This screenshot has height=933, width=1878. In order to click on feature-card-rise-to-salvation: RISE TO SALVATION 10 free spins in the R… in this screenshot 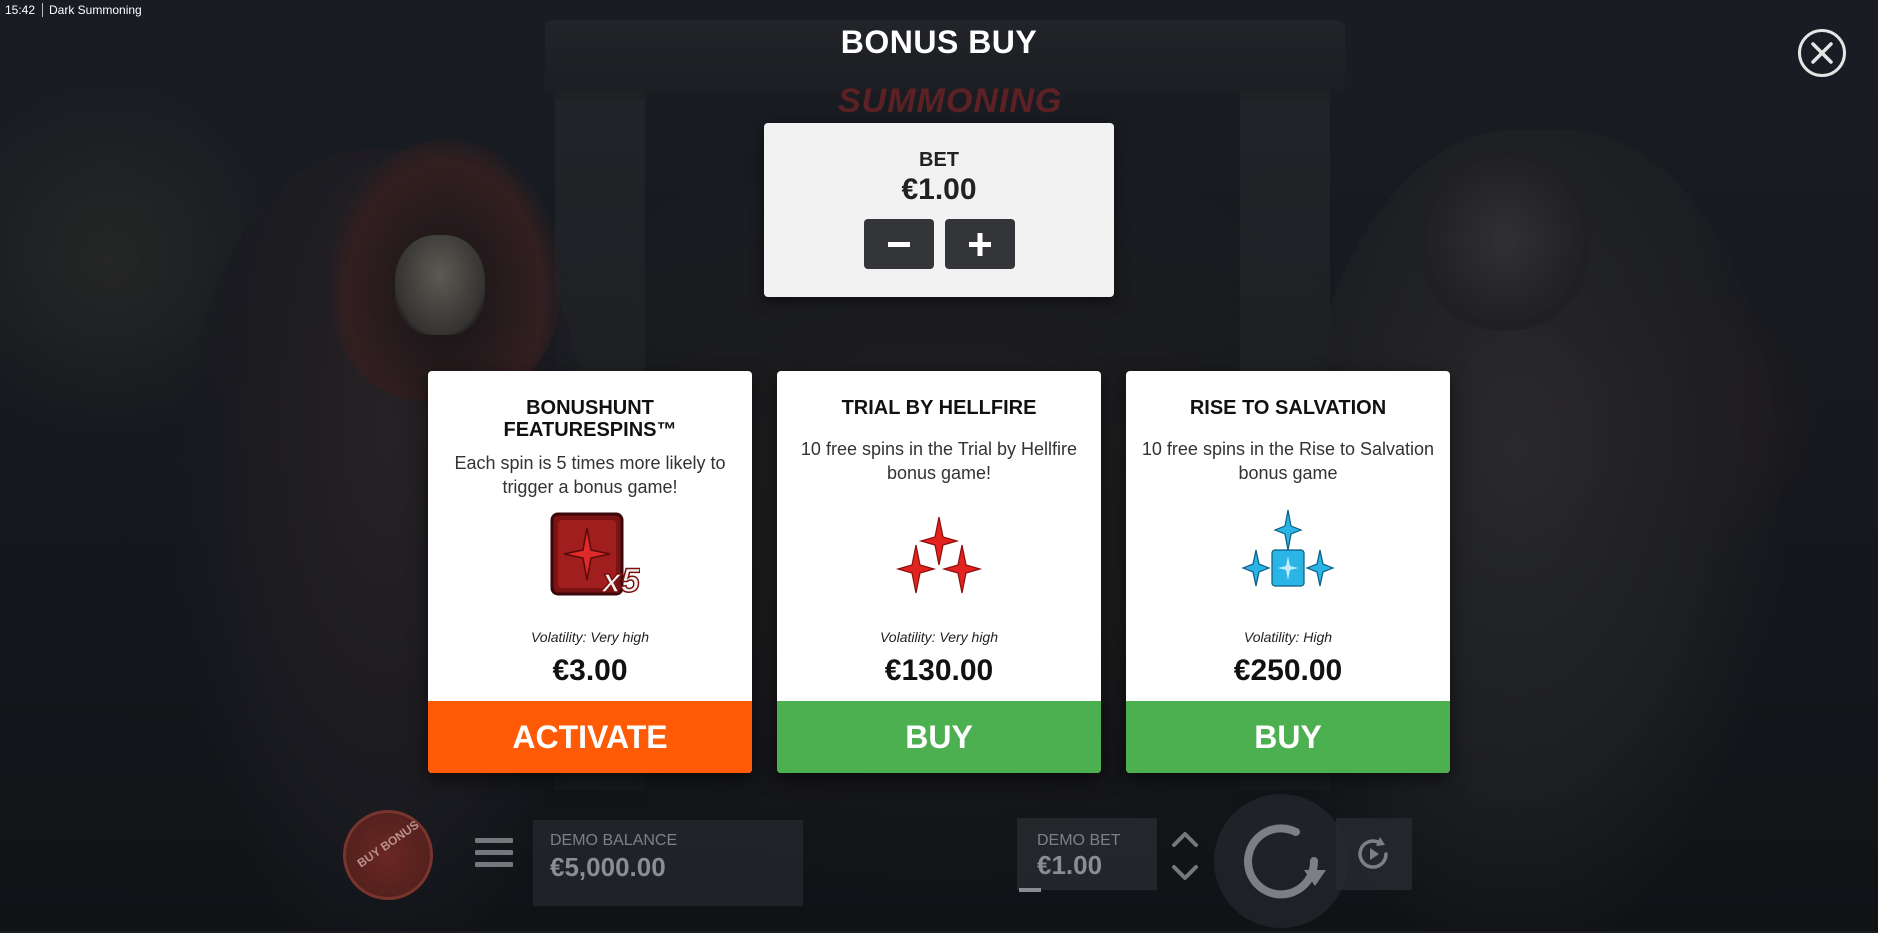, I will do `click(1288, 572)`.